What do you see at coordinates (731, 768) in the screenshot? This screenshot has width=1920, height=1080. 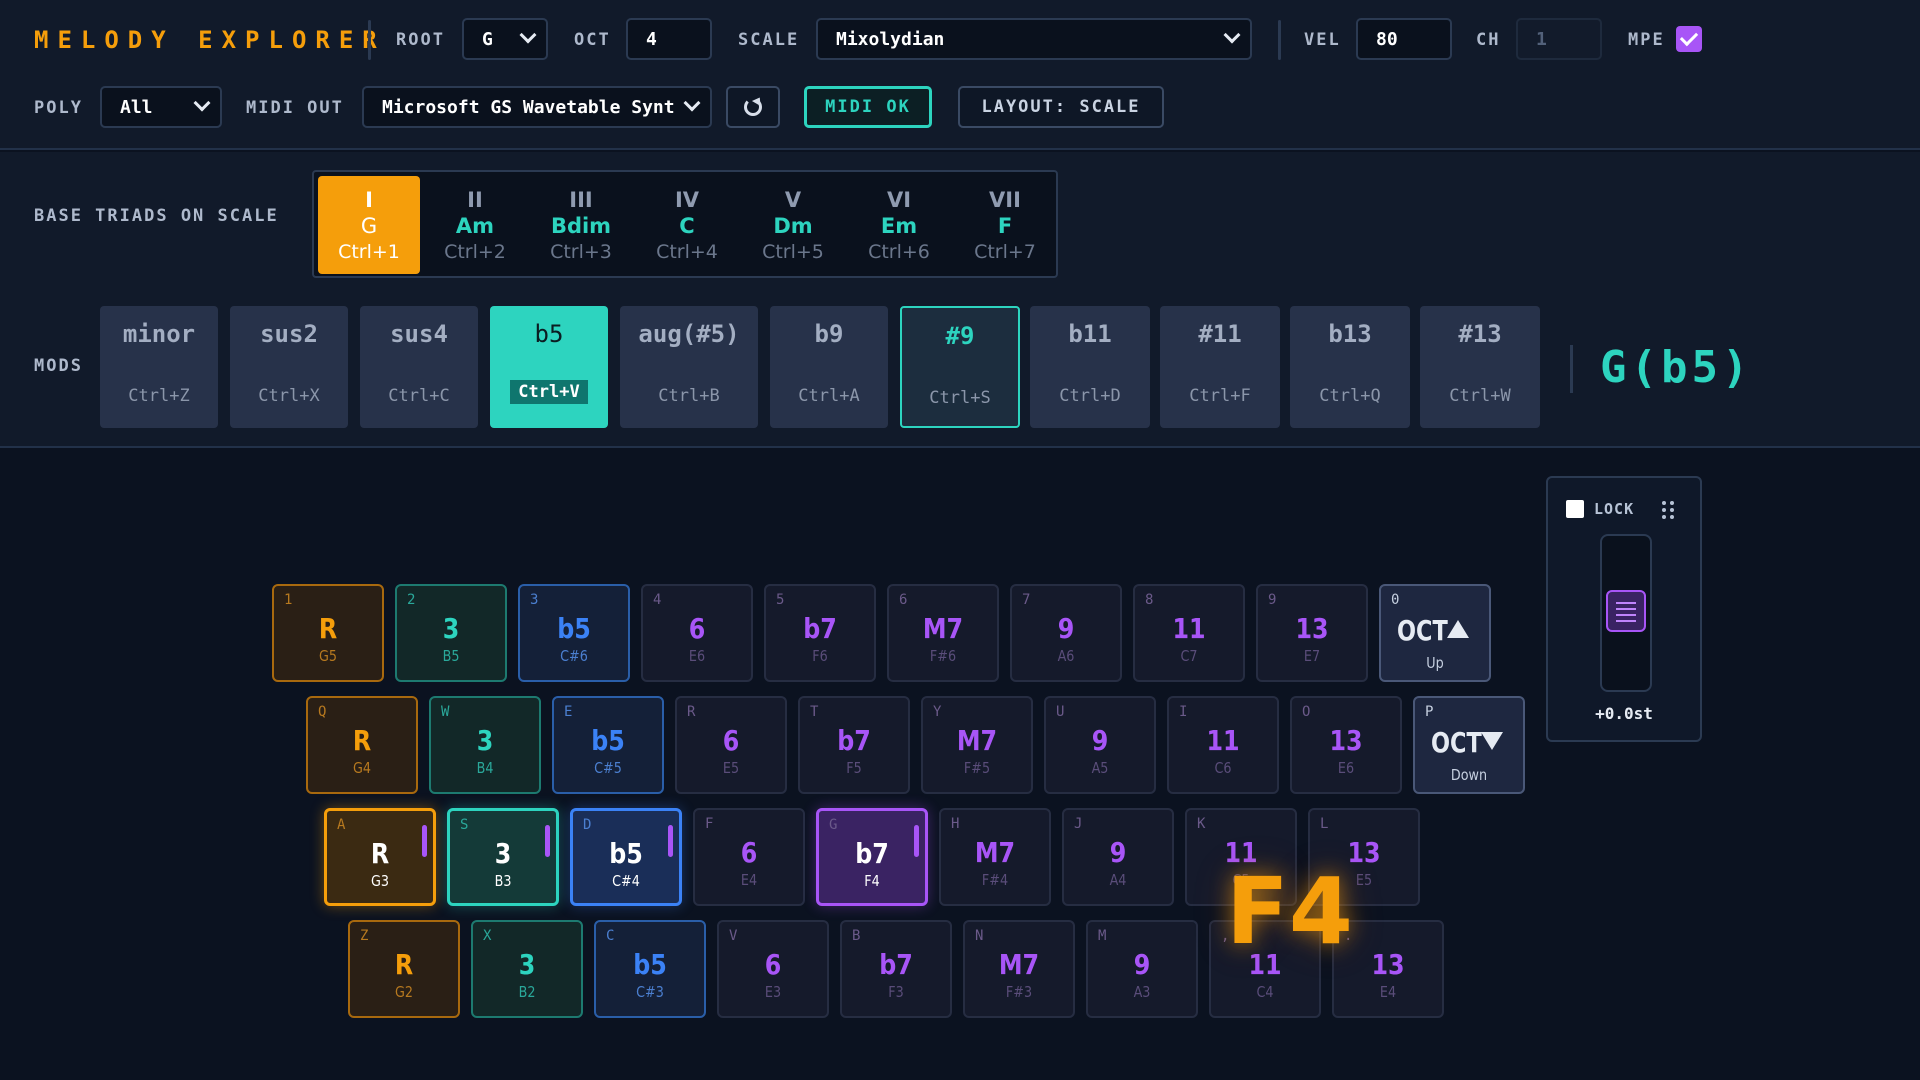 I see `key-note: E5` at bounding box center [731, 768].